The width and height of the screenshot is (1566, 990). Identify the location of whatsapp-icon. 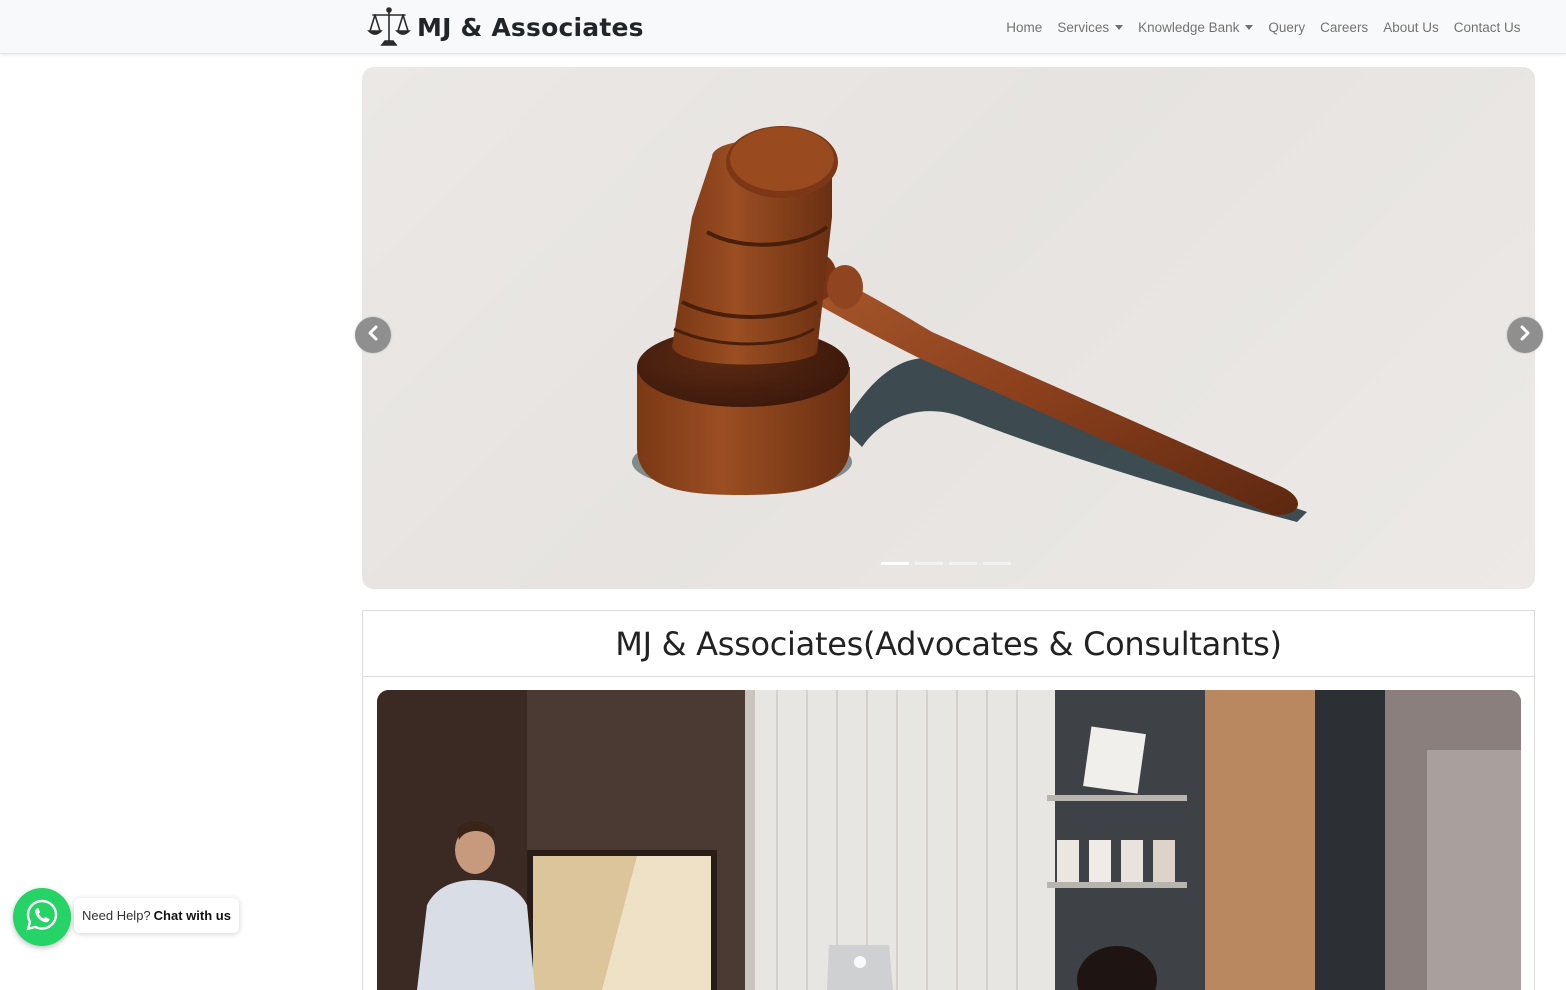
(42, 917).